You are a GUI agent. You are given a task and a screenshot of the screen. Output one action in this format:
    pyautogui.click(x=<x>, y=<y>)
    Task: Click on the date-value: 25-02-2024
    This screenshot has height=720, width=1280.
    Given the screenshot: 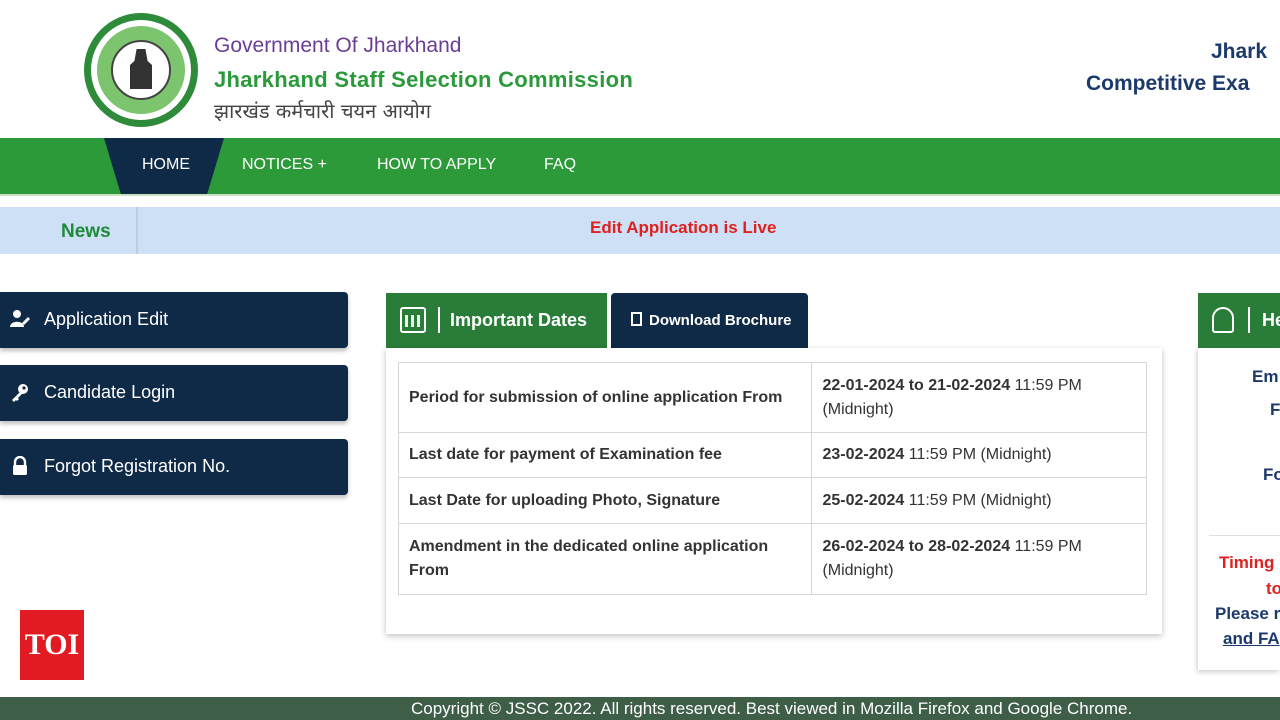 What is the action you would take?
    pyautogui.click(x=863, y=500)
    